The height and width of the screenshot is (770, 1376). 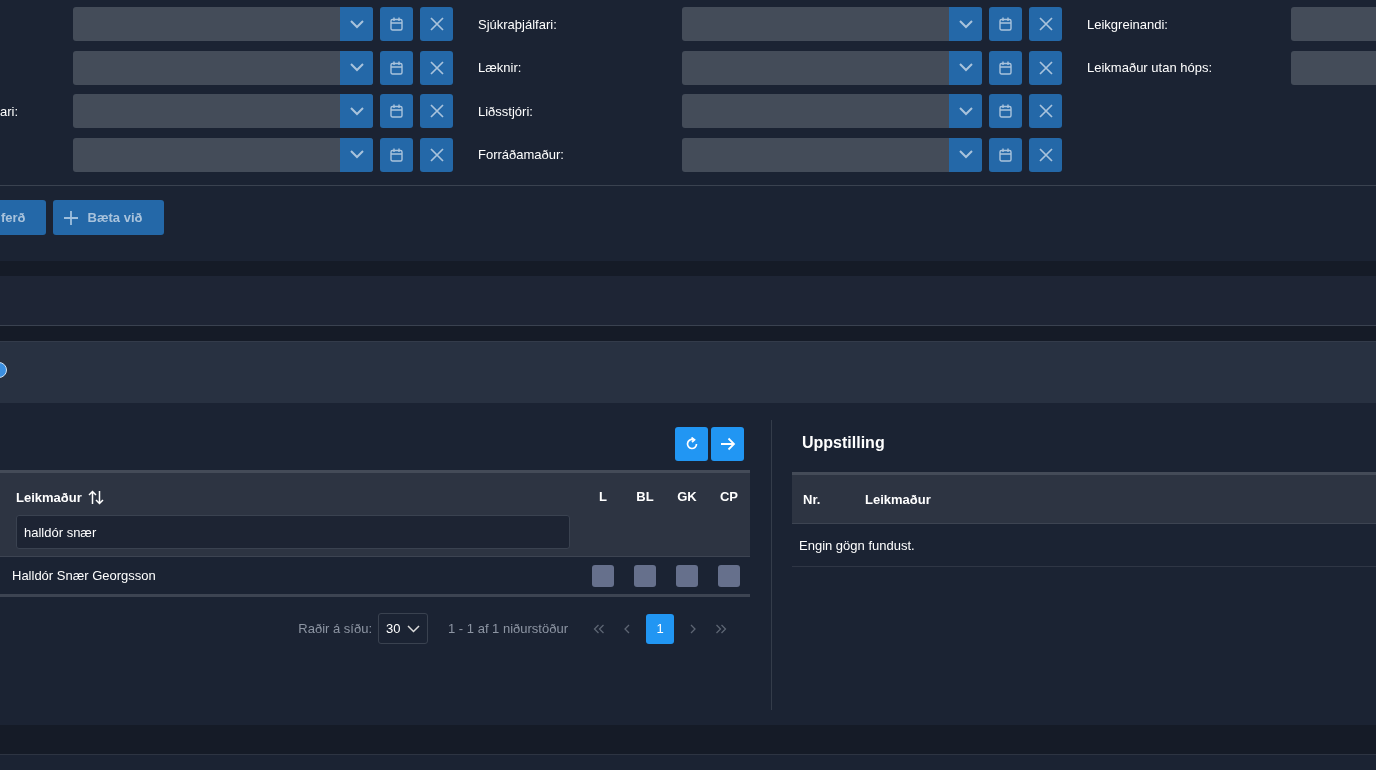 I want to click on arrow-right-icon, so click(x=727, y=444).